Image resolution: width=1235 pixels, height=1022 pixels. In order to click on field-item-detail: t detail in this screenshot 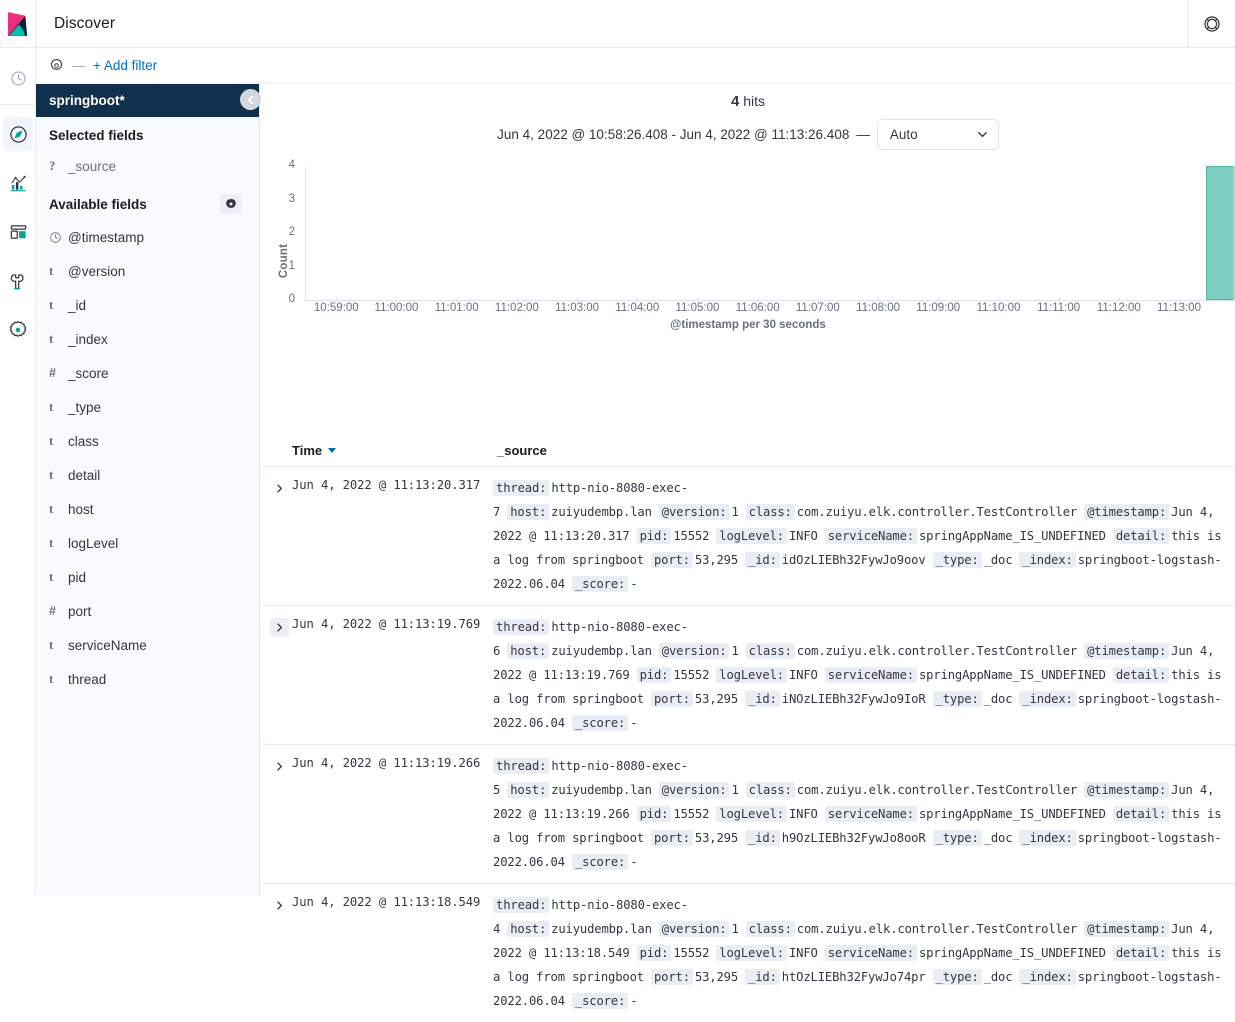, I will do `click(147, 475)`.